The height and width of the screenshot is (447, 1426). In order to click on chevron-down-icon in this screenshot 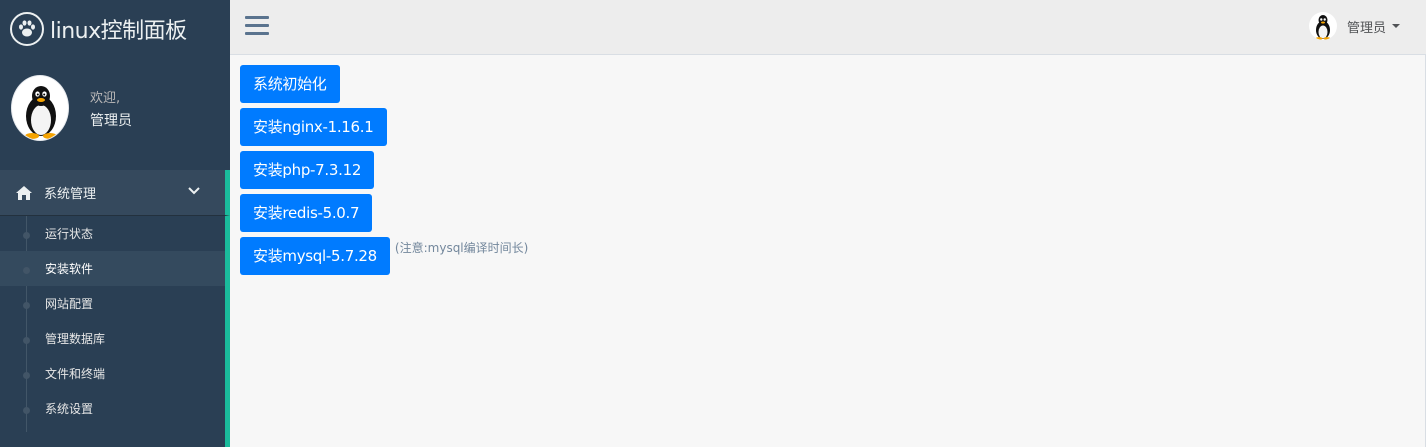, I will do `click(194, 191)`.